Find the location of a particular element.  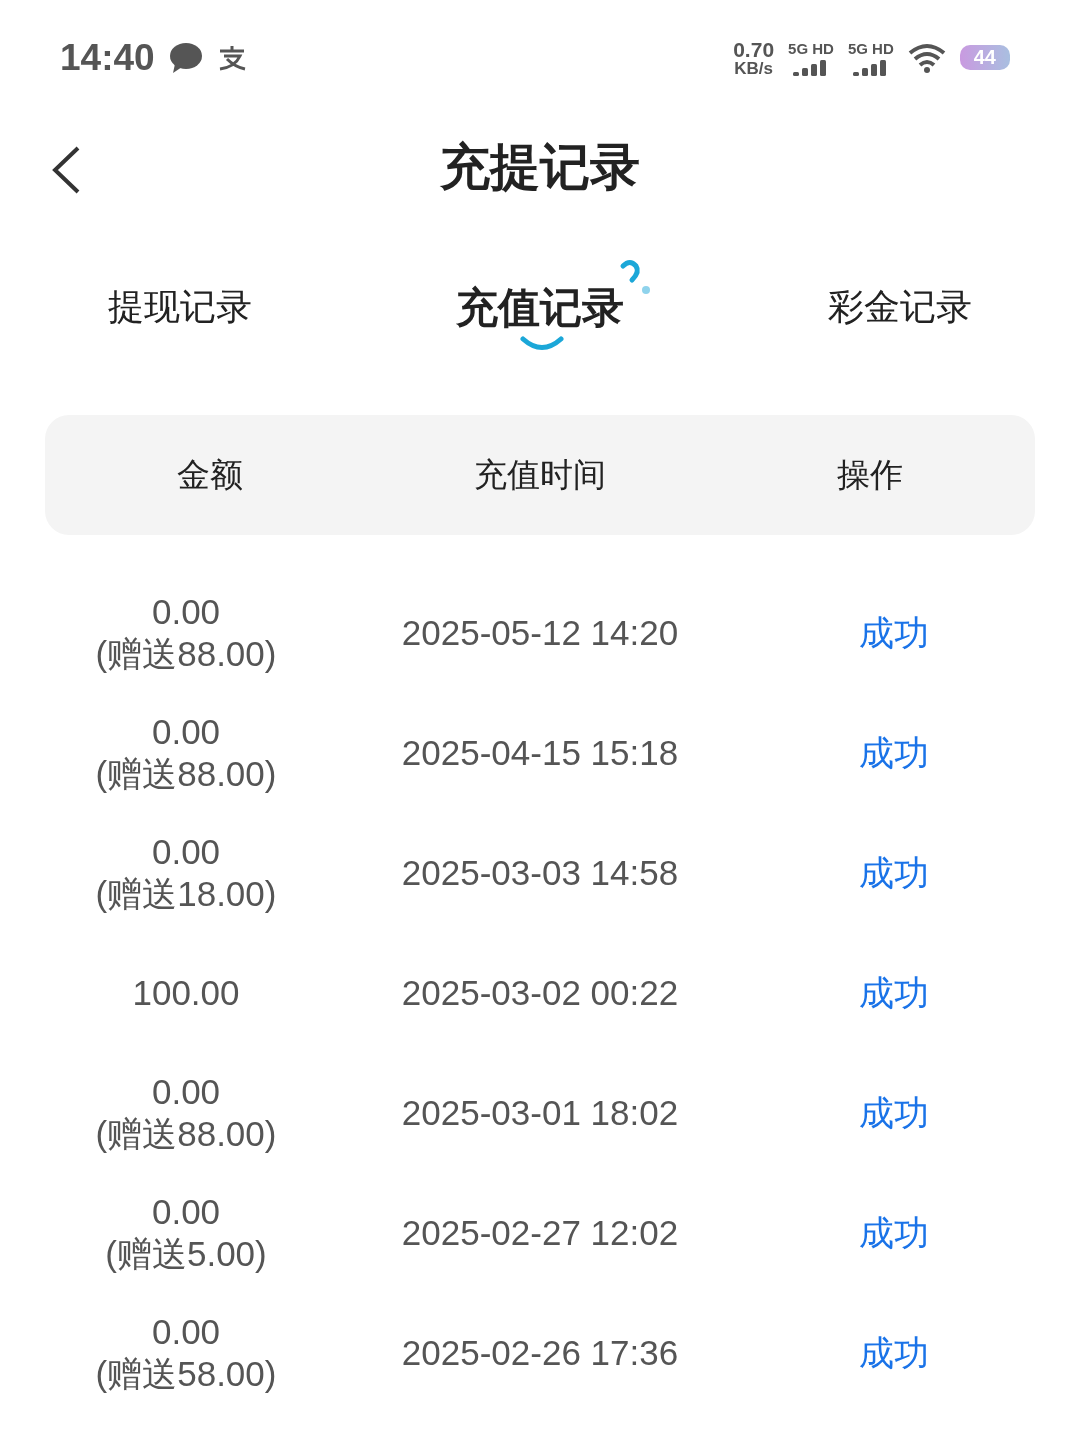

column-header: 充值时间 is located at coordinates (540, 474).